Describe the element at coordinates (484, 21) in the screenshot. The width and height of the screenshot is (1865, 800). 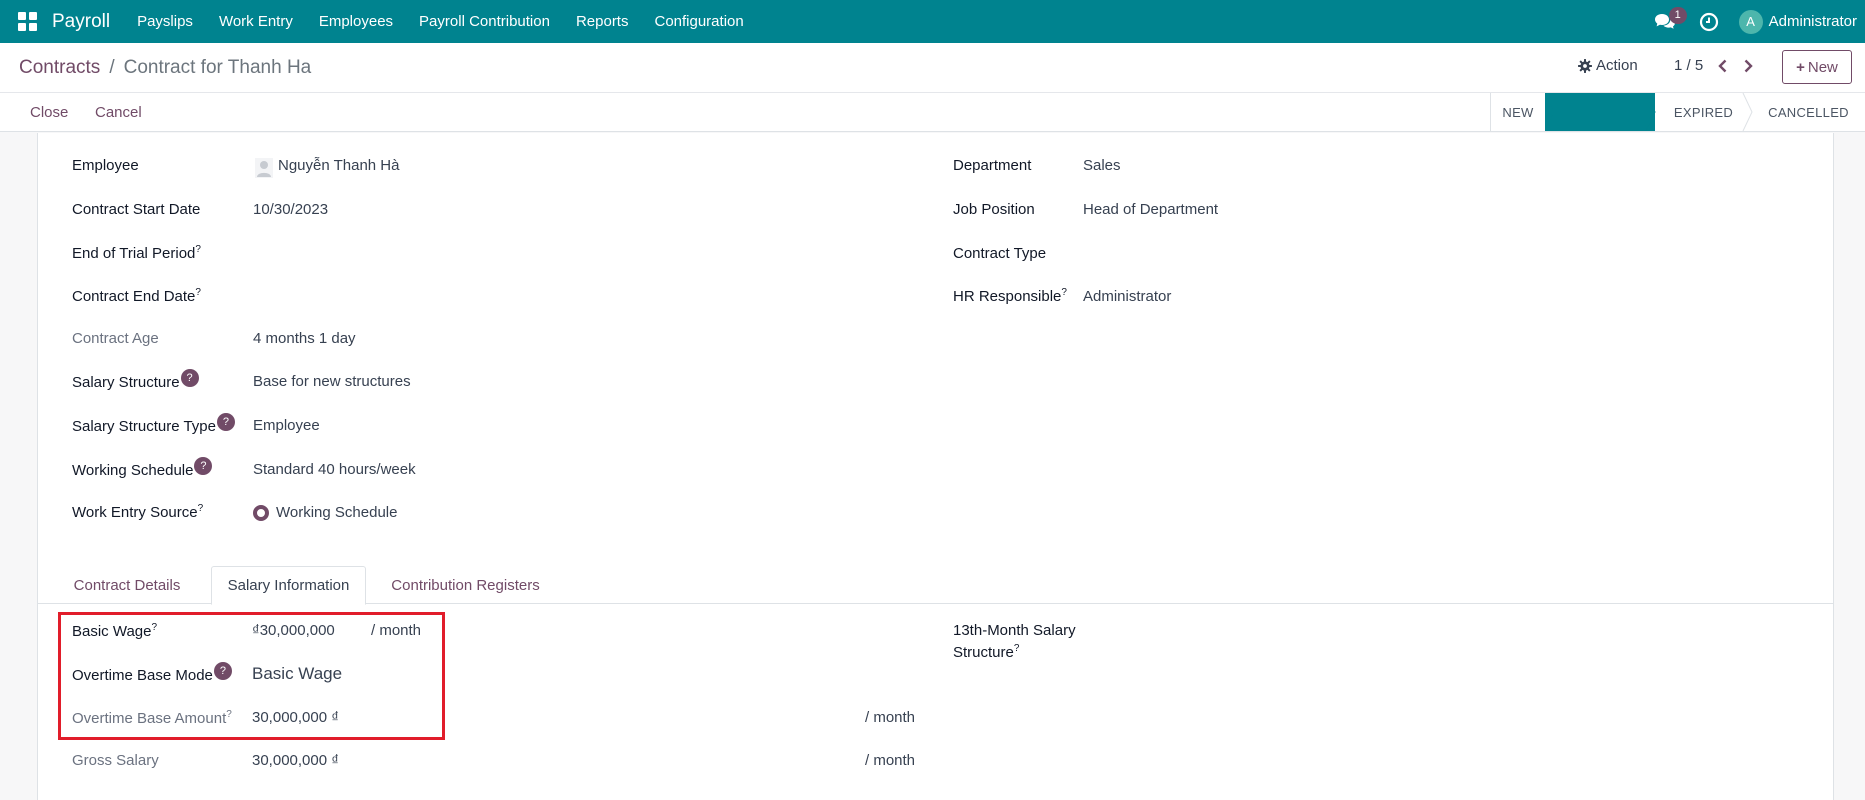
I see `menu-payroll-contribution: Payroll Contribution` at that location.